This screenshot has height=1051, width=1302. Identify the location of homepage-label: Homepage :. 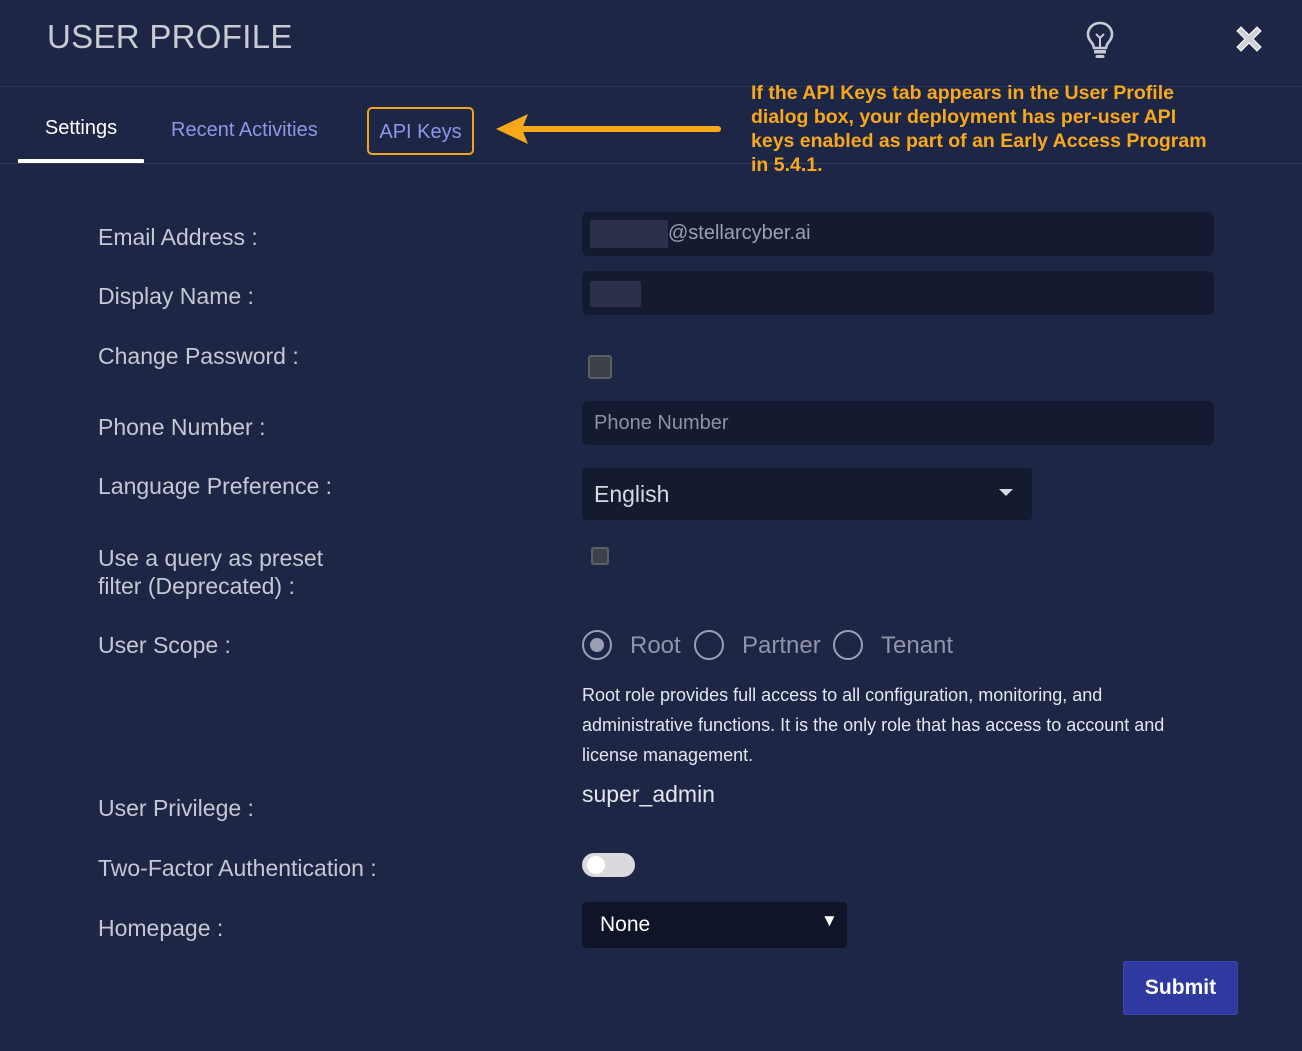
(161, 928).